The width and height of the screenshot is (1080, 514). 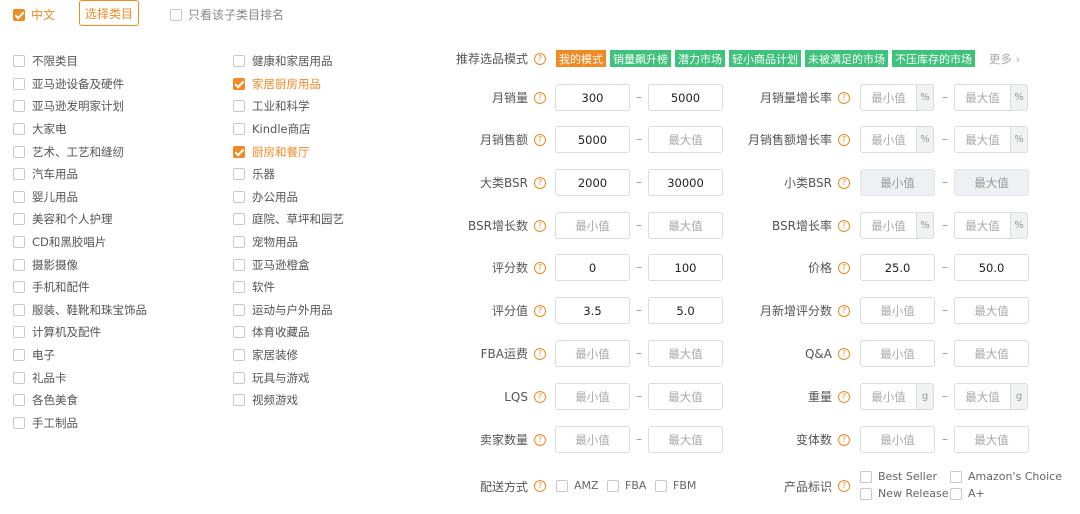 I want to click on category-item: 视频游戏, so click(x=288, y=400).